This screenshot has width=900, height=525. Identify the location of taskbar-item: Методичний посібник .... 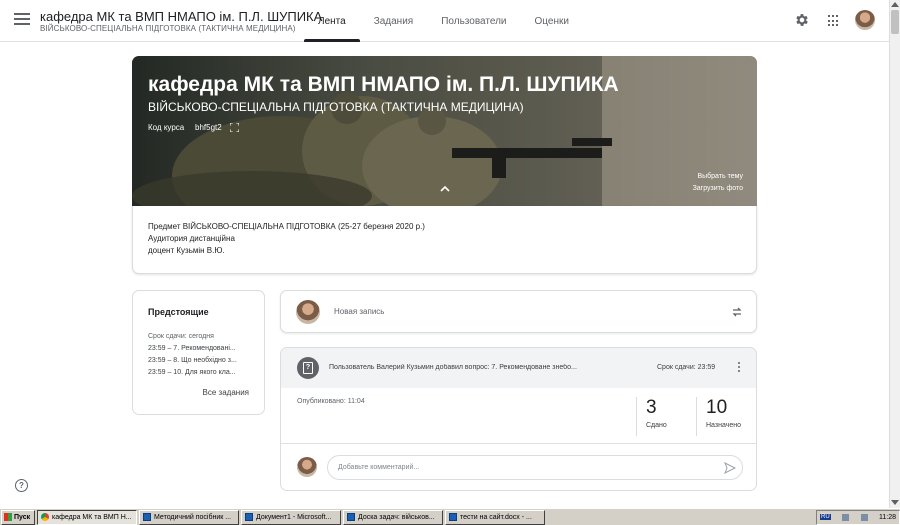
(189, 517).